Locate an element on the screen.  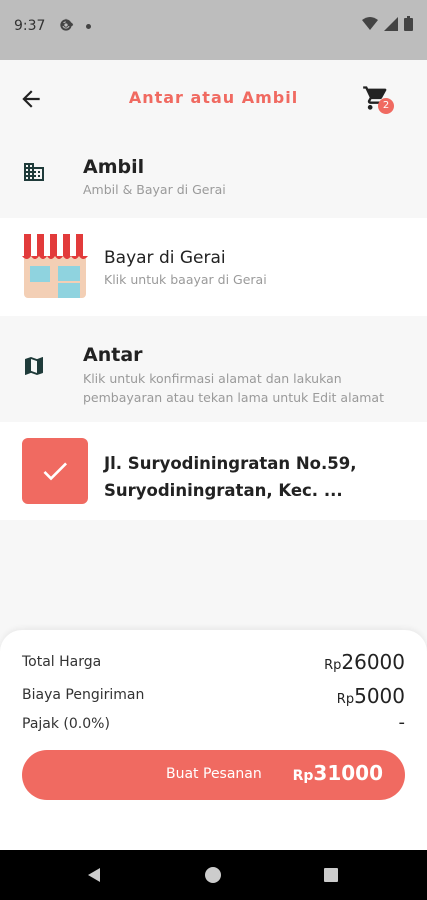
place-order-button: Buat Pesanan Rp31000 is located at coordinates (213, 775).